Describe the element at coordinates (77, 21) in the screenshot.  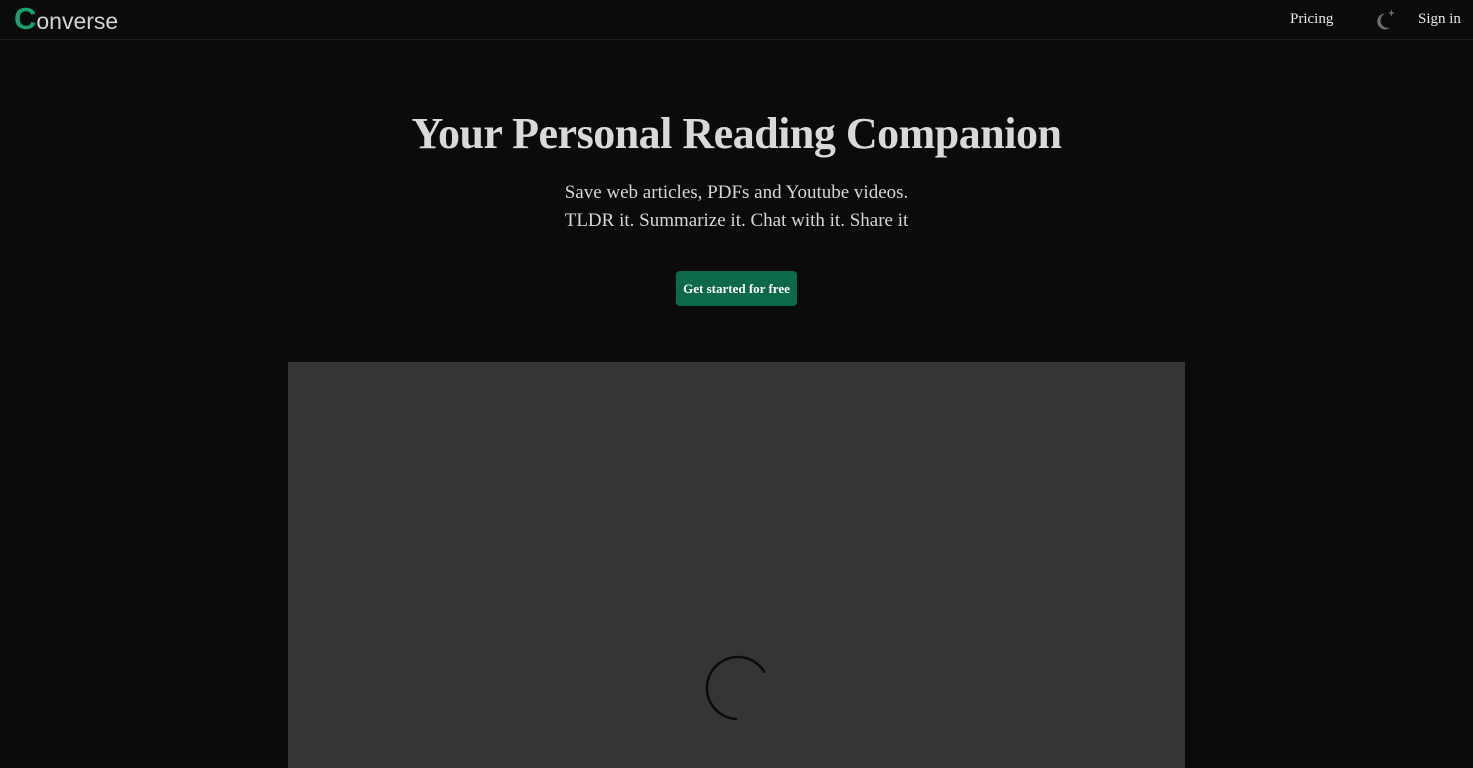
I see `logo-wordmark: onverse` at that location.